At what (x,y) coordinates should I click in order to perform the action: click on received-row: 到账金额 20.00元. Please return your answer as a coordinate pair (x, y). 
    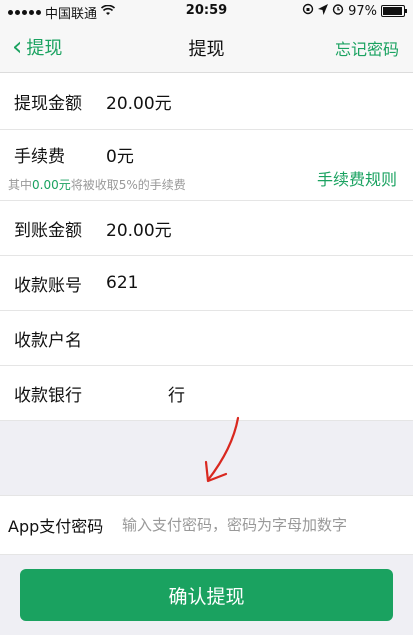
    Looking at the image, I should click on (206, 228).